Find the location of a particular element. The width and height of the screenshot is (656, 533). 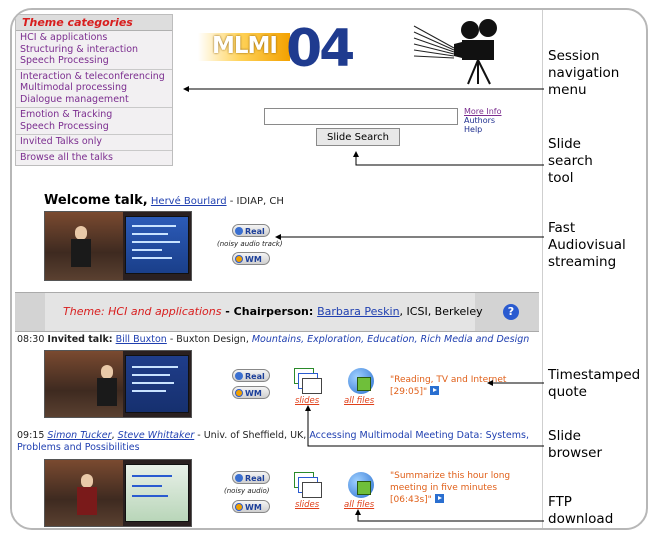

ann-line: Fast is located at coordinates (562, 228).